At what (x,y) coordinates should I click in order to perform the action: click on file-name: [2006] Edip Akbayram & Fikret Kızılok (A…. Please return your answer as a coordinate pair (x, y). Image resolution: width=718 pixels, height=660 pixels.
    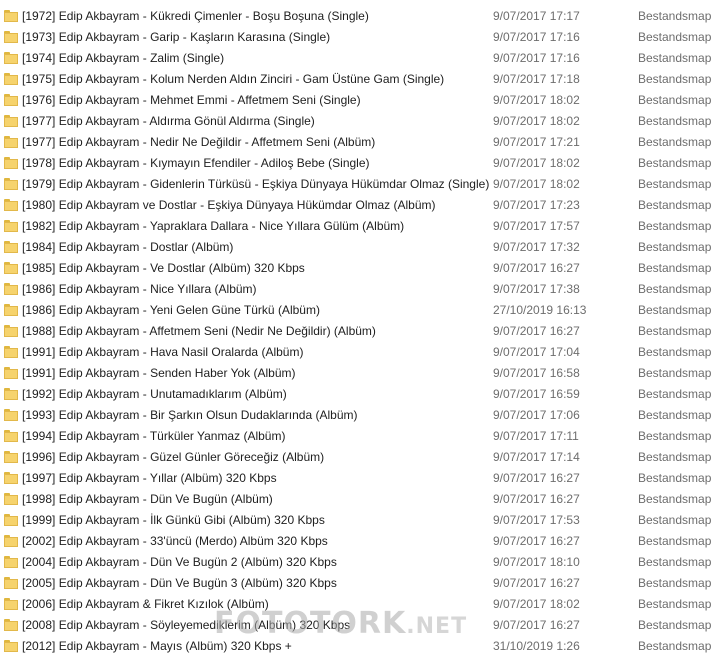
    Looking at the image, I should click on (145, 604).